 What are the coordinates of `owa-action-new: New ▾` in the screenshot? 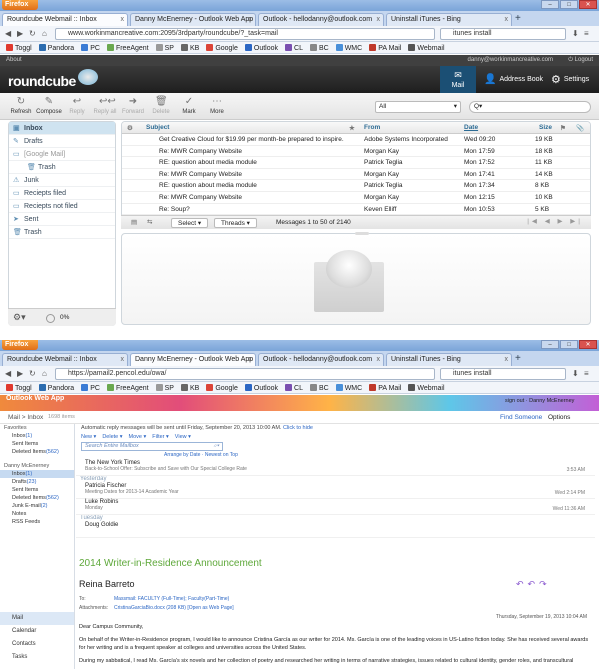 It's located at (88, 437).